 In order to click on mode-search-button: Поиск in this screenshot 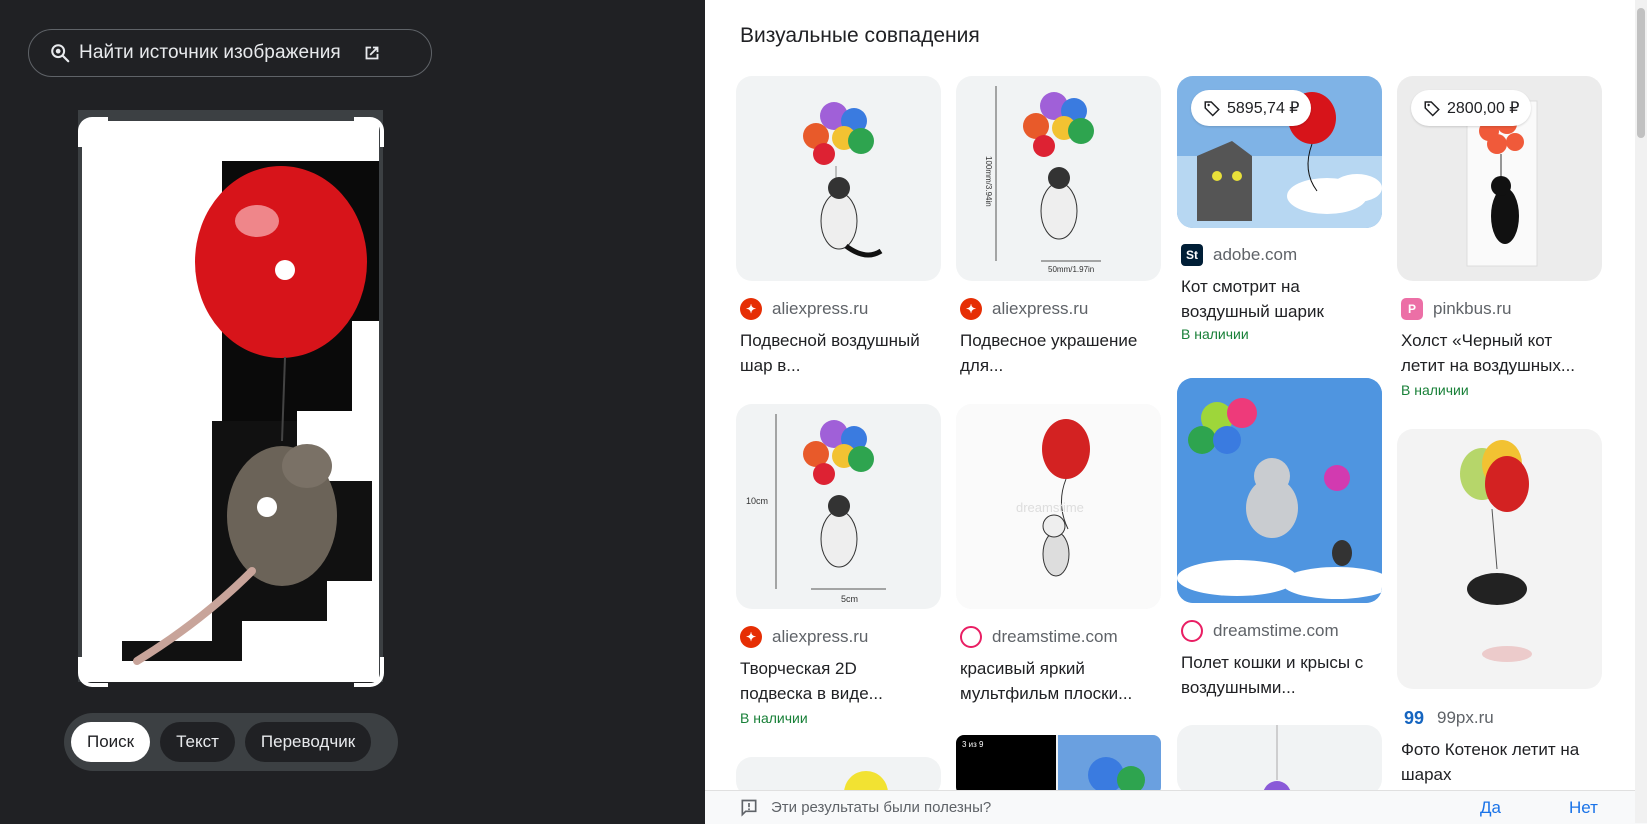, I will do `click(111, 742)`.